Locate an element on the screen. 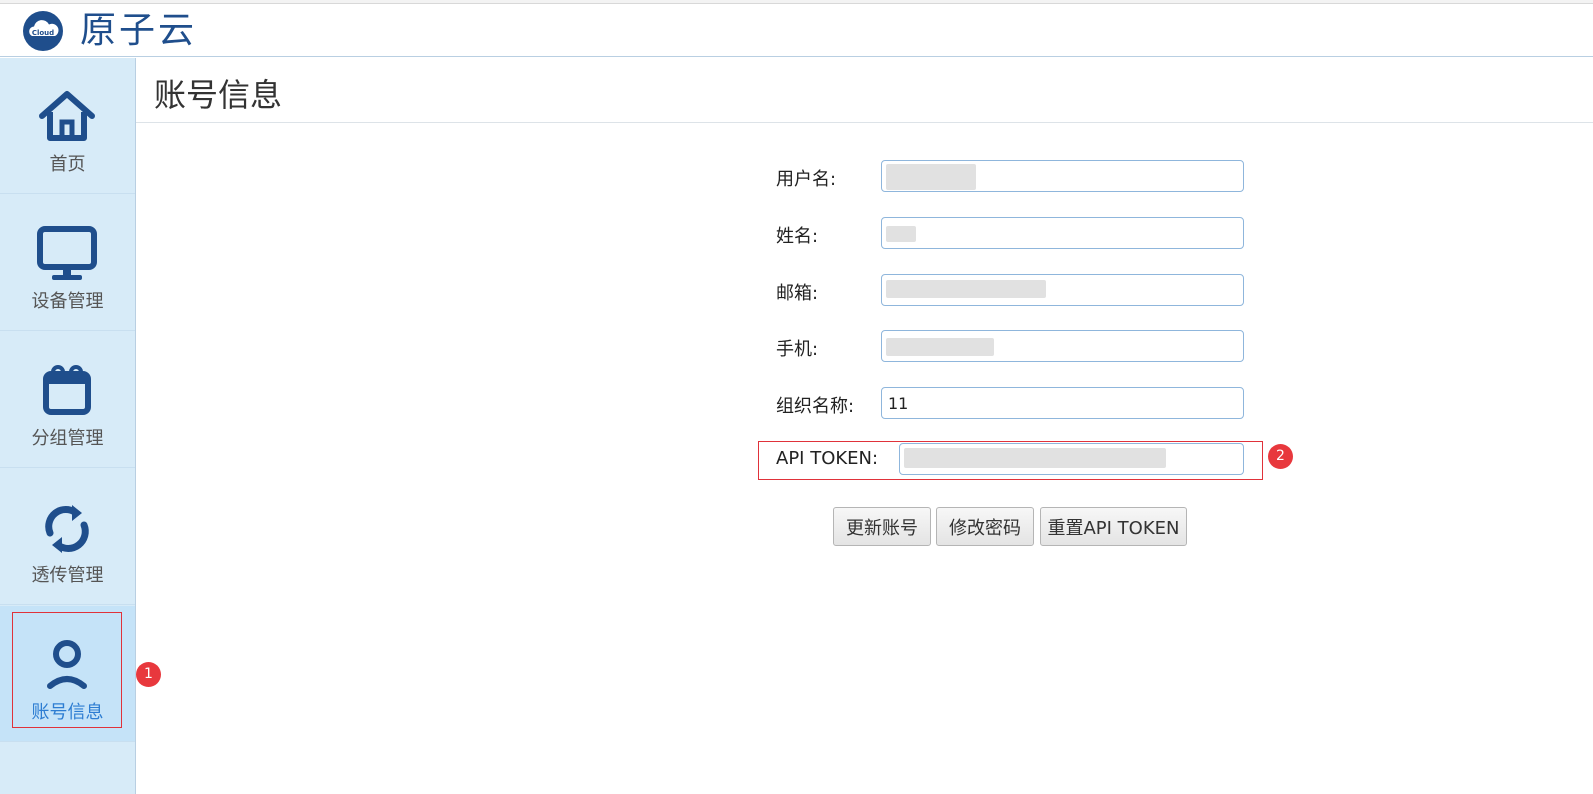 The height and width of the screenshot is (794, 1593). username-label: 用户名: is located at coordinates (806, 179).